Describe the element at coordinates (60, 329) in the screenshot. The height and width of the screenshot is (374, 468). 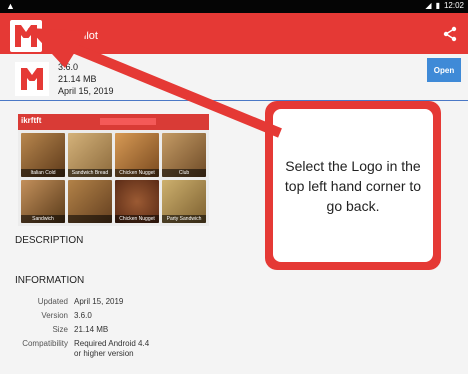
I see `detail-label: Size` at that location.